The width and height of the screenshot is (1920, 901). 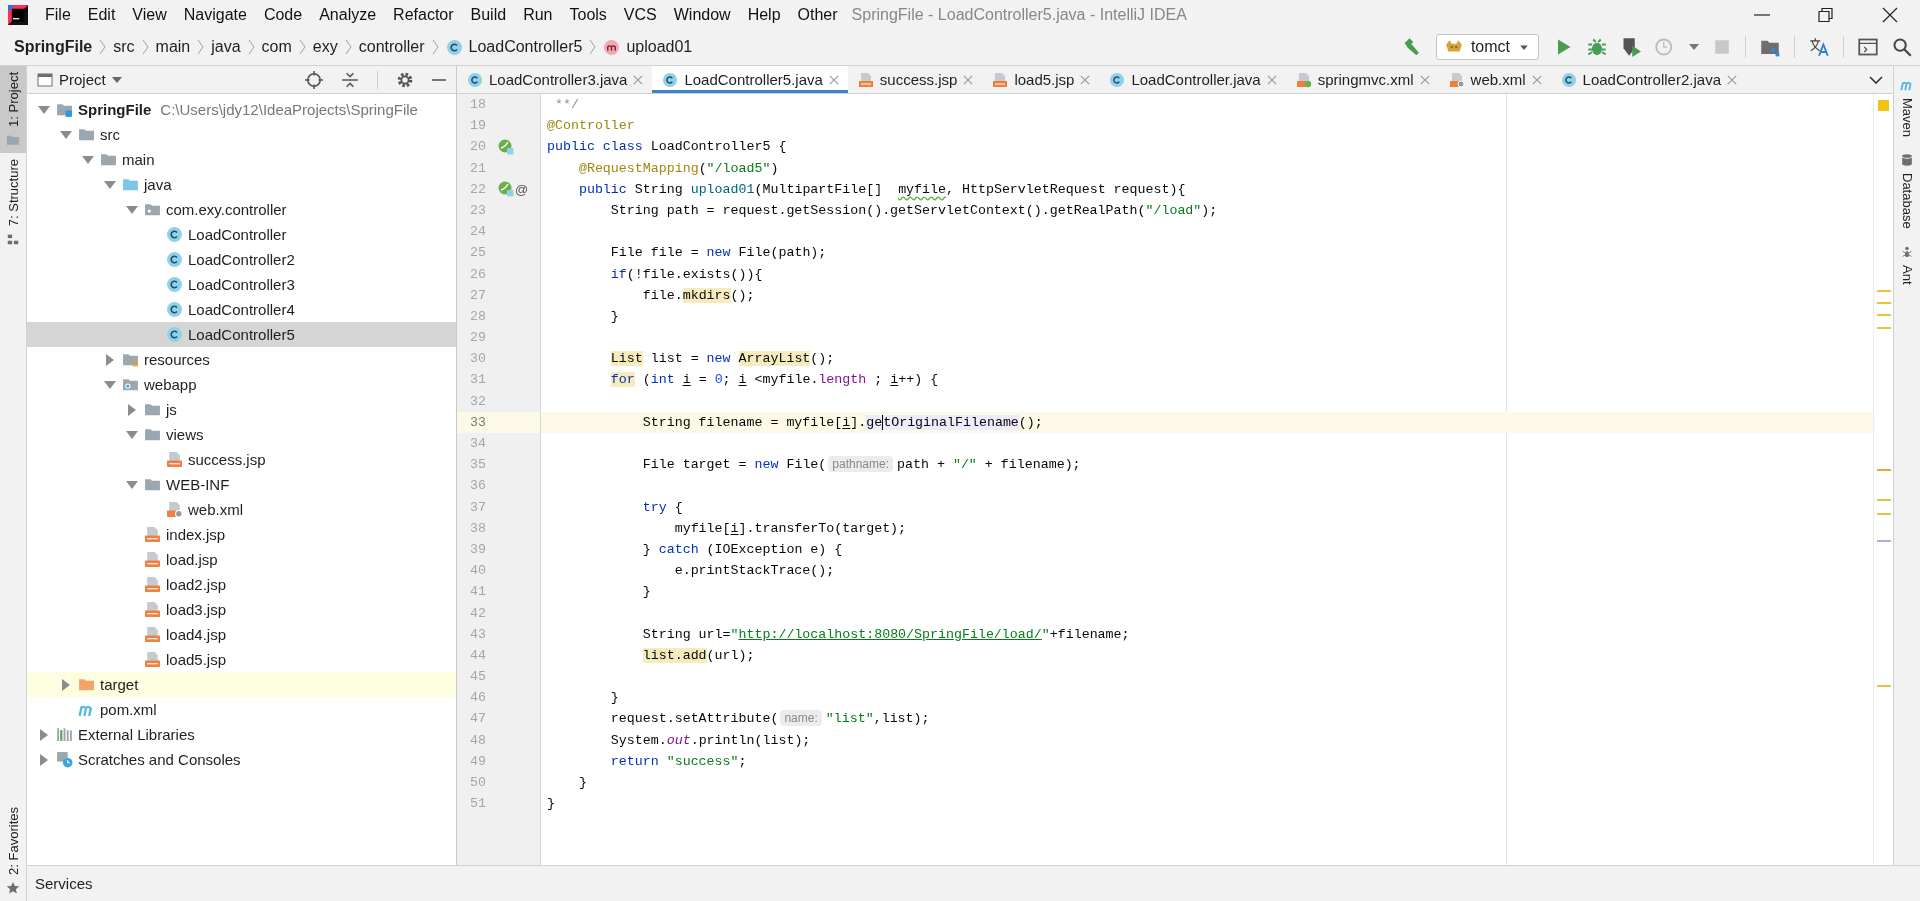 What do you see at coordinates (439, 79) in the screenshot?
I see `hide-icon` at bounding box center [439, 79].